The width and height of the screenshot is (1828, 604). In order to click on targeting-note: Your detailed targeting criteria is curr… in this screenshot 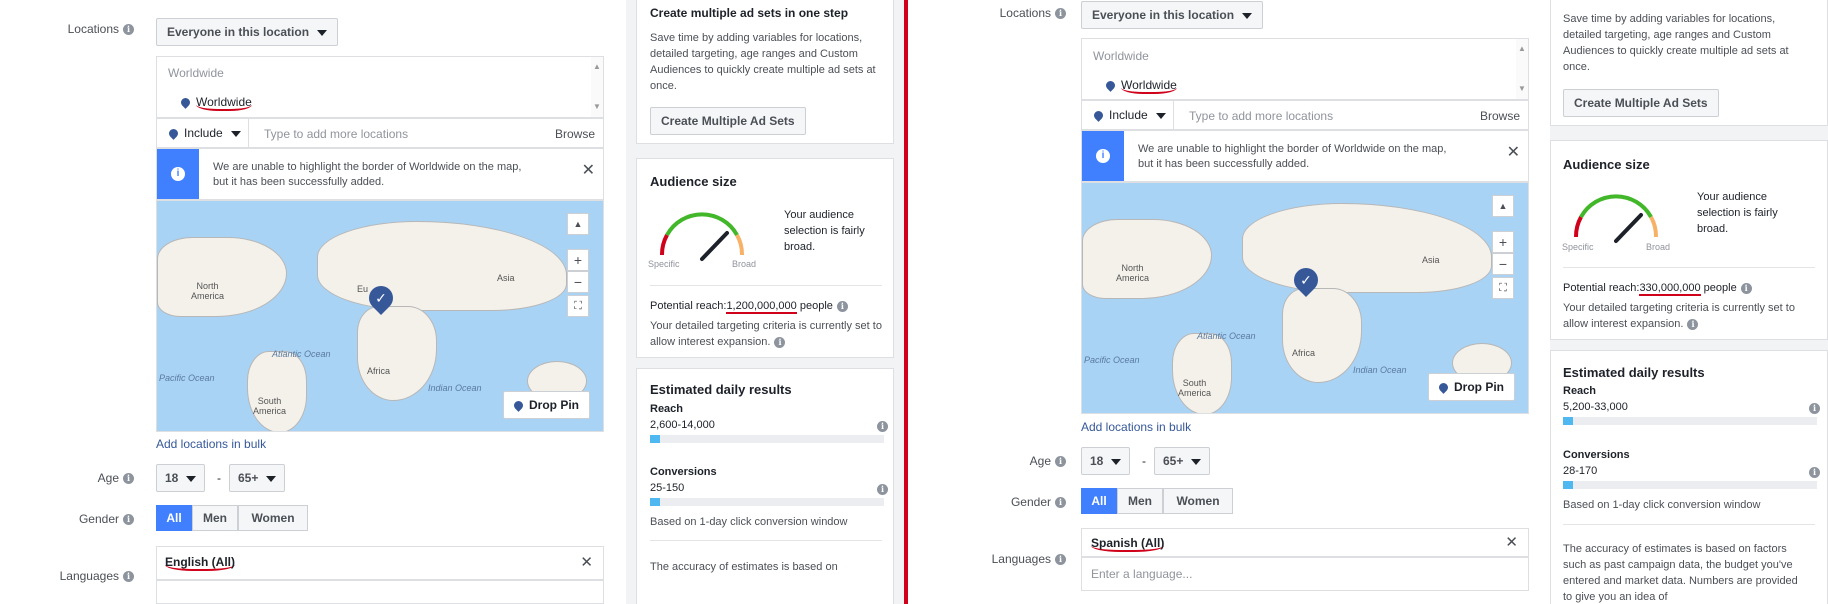, I will do `click(1679, 316)`.